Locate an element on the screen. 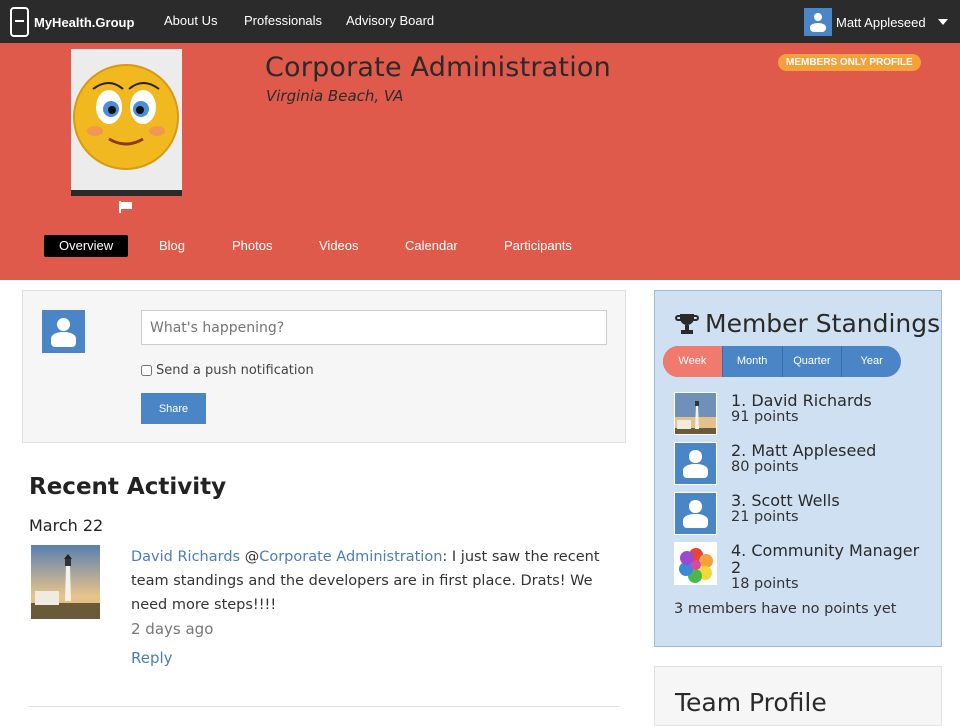 This screenshot has height=726, width=960. reply-link: Reply is located at coordinates (152, 658).